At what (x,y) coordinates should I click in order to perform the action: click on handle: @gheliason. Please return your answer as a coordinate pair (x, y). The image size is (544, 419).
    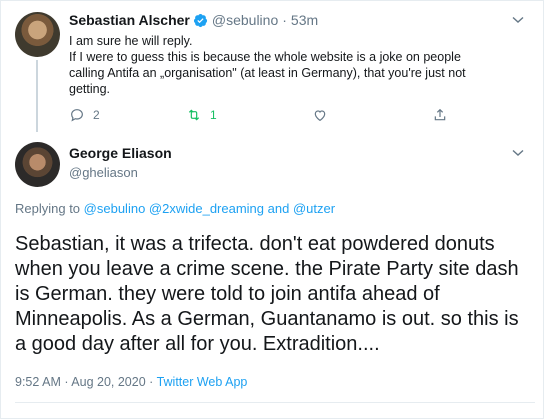
    Looking at the image, I should click on (120, 172).